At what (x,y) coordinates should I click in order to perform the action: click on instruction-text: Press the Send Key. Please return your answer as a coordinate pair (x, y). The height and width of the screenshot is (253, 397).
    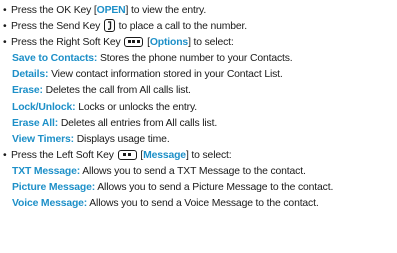
    Looking at the image, I should click on (56, 27).